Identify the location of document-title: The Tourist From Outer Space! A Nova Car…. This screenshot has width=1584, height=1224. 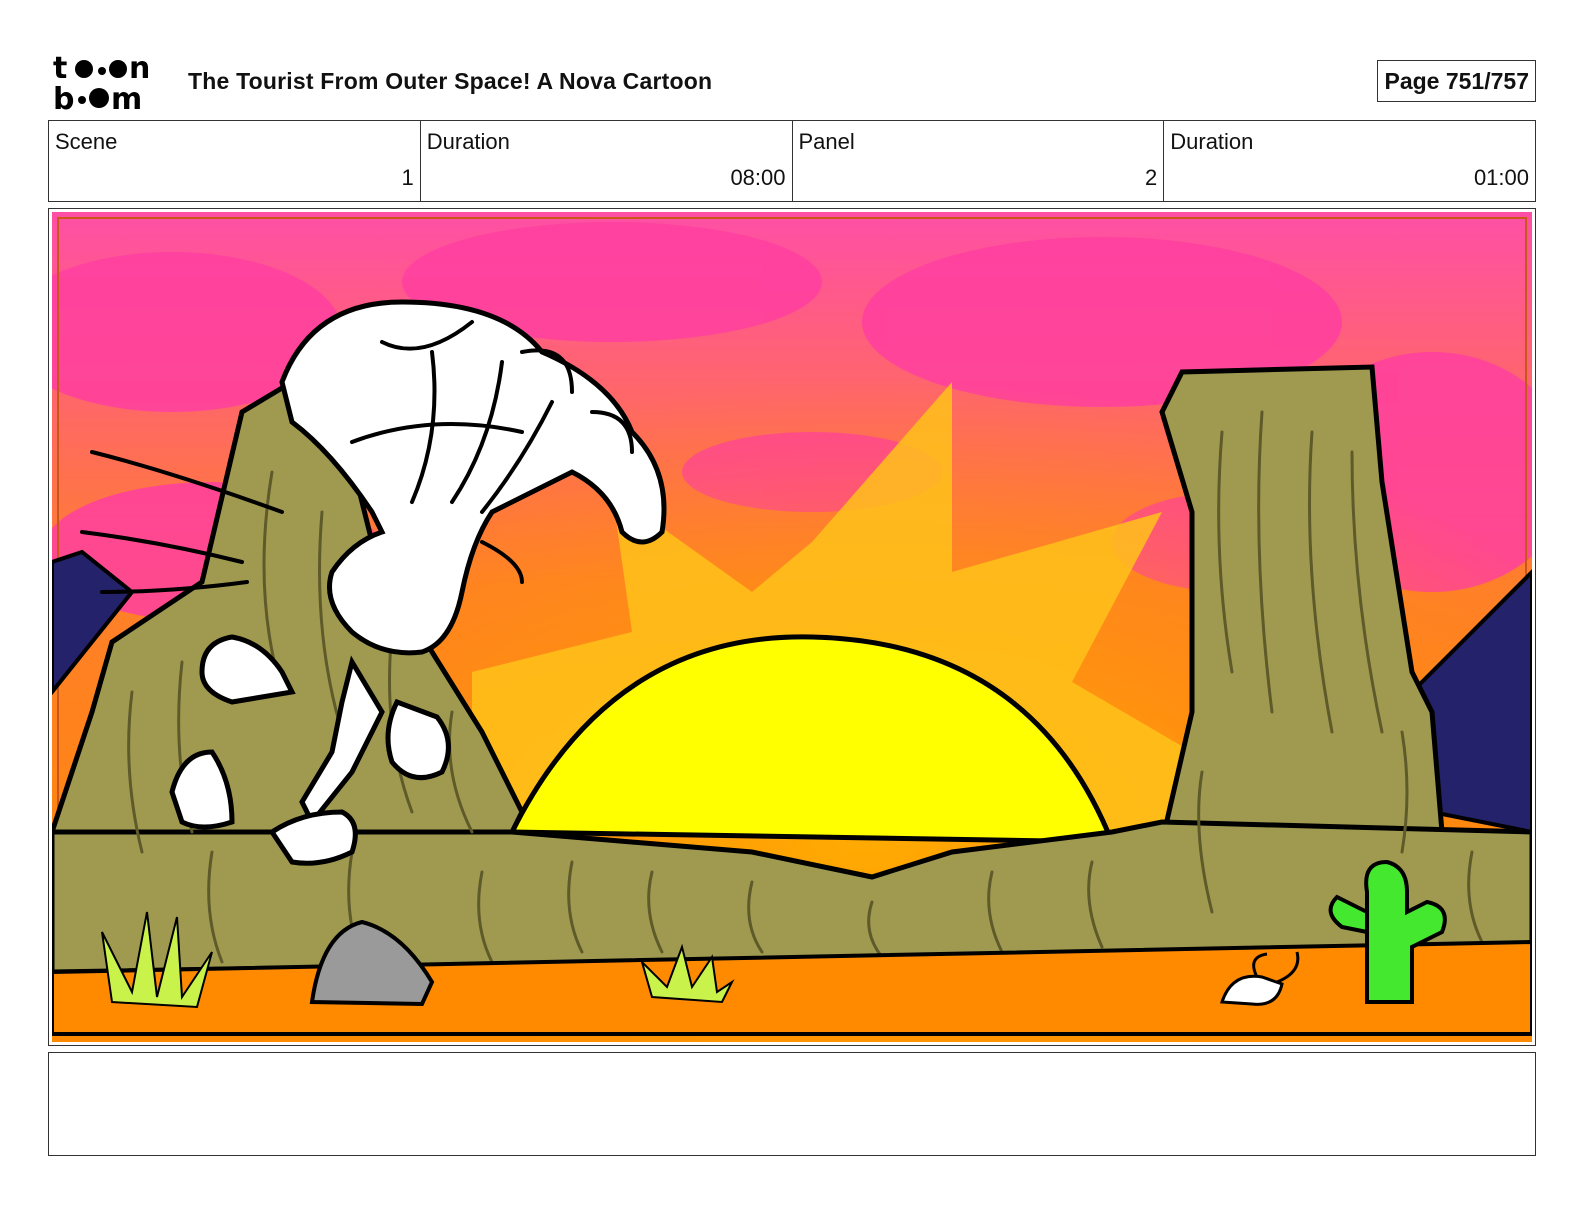
(450, 81).